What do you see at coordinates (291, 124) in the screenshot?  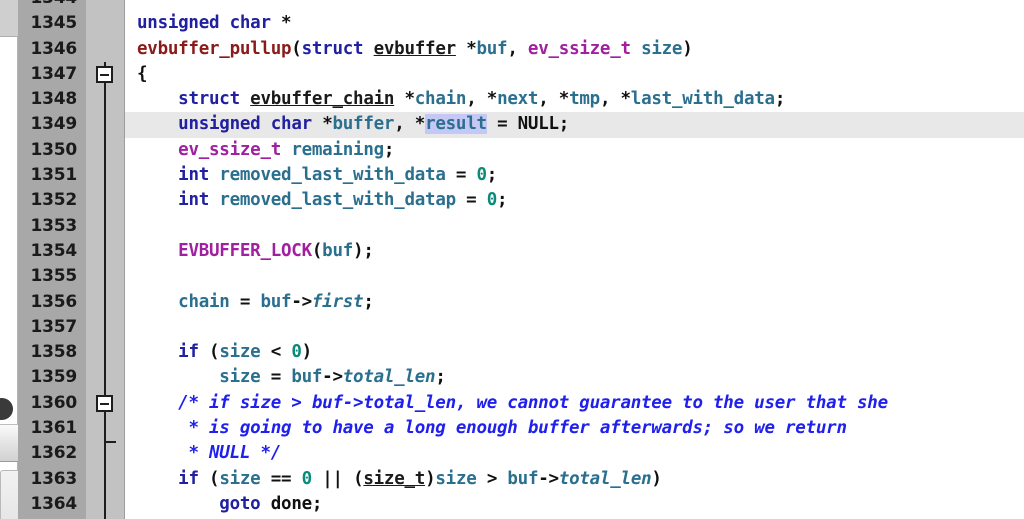 I see `token-keyword: char` at bounding box center [291, 124].